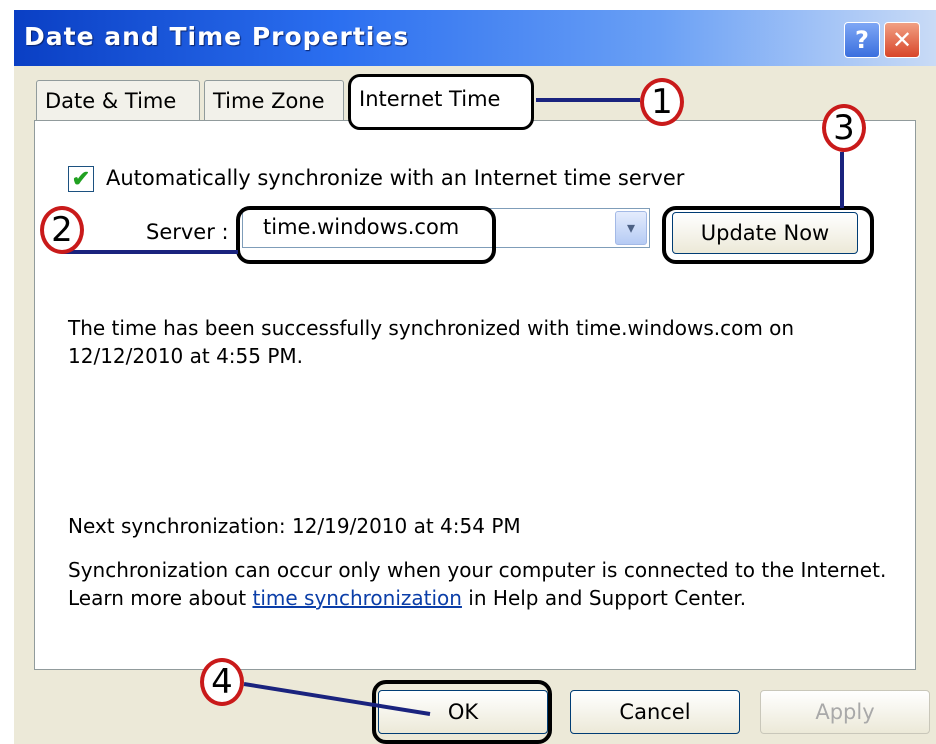  Describe the element at coordinates (222, 682) in the screenshot. I see `annotation-marker-4: 4` at that location.